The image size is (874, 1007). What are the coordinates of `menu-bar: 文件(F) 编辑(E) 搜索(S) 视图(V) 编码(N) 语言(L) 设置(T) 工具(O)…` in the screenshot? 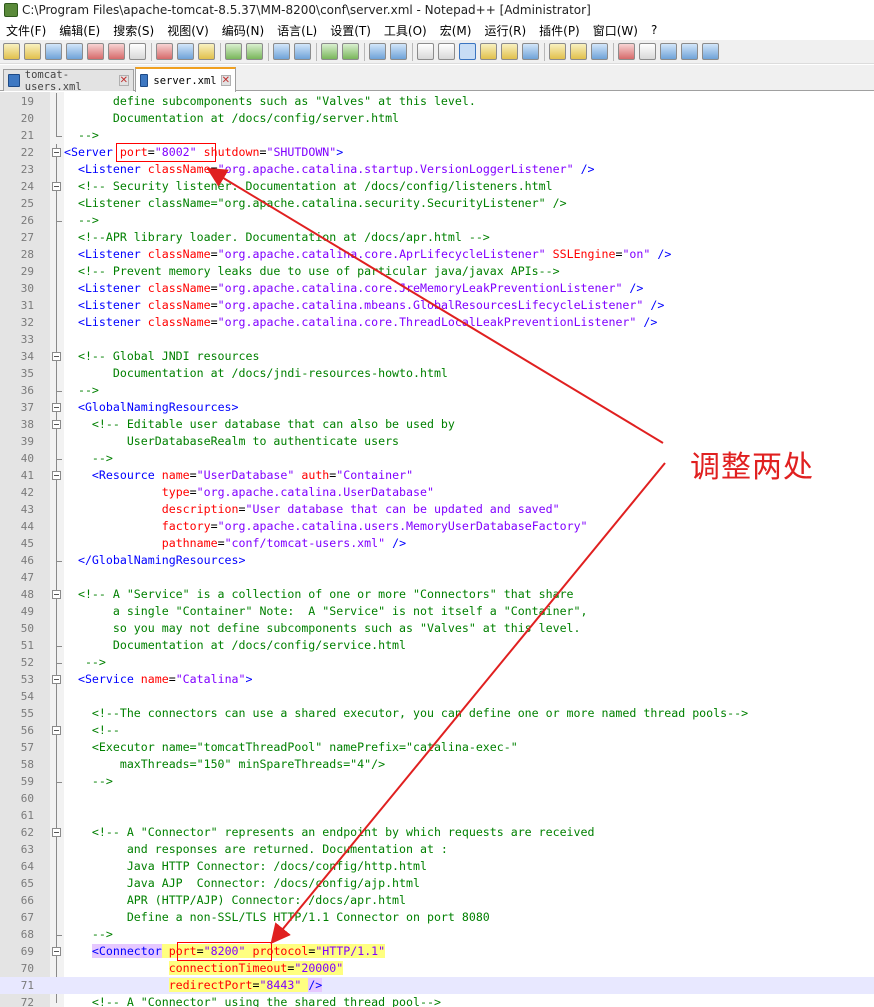 It's located at (437, 30).